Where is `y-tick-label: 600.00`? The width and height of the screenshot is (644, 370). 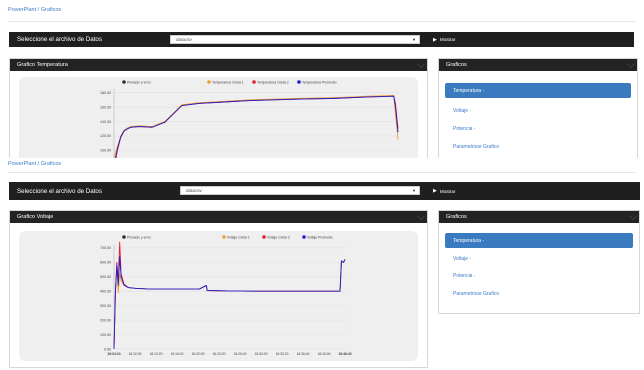 y-tick-label: 600.00 is located at coordinates (105, 263).